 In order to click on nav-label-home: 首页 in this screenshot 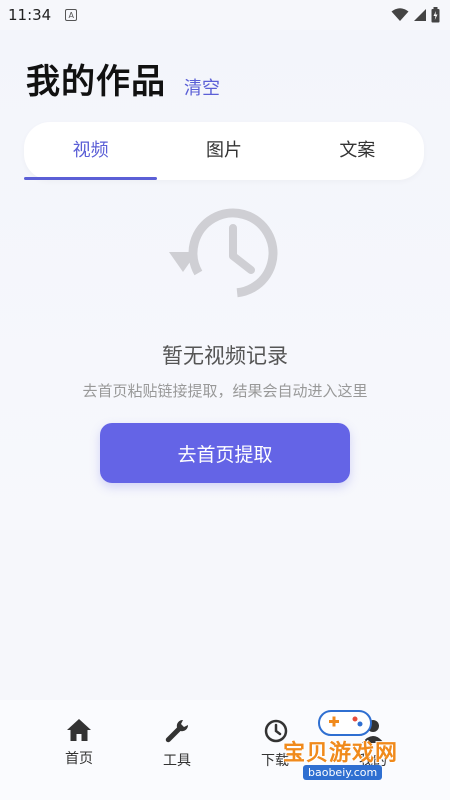, I will do `click(79, 759)`.